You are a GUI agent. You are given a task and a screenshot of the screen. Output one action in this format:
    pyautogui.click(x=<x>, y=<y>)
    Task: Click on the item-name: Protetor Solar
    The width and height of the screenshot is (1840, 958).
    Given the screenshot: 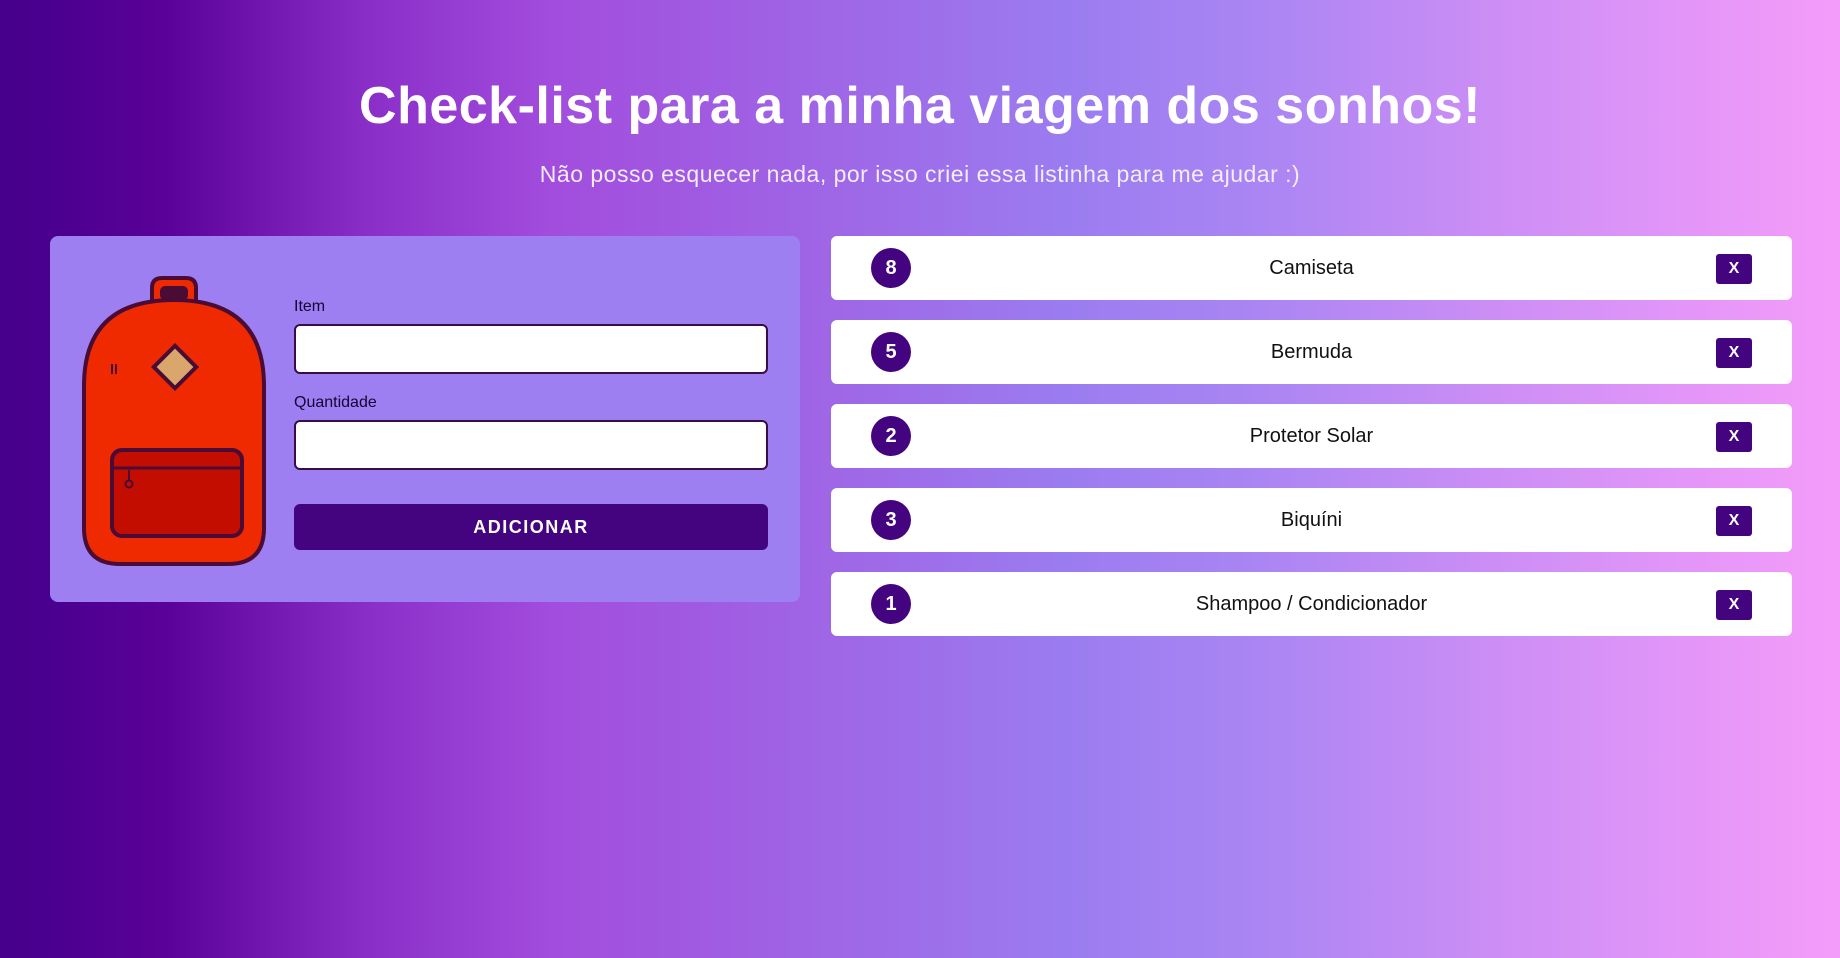 What is the action you would take?
    pyautogui.click(x=1311, y=435)
    